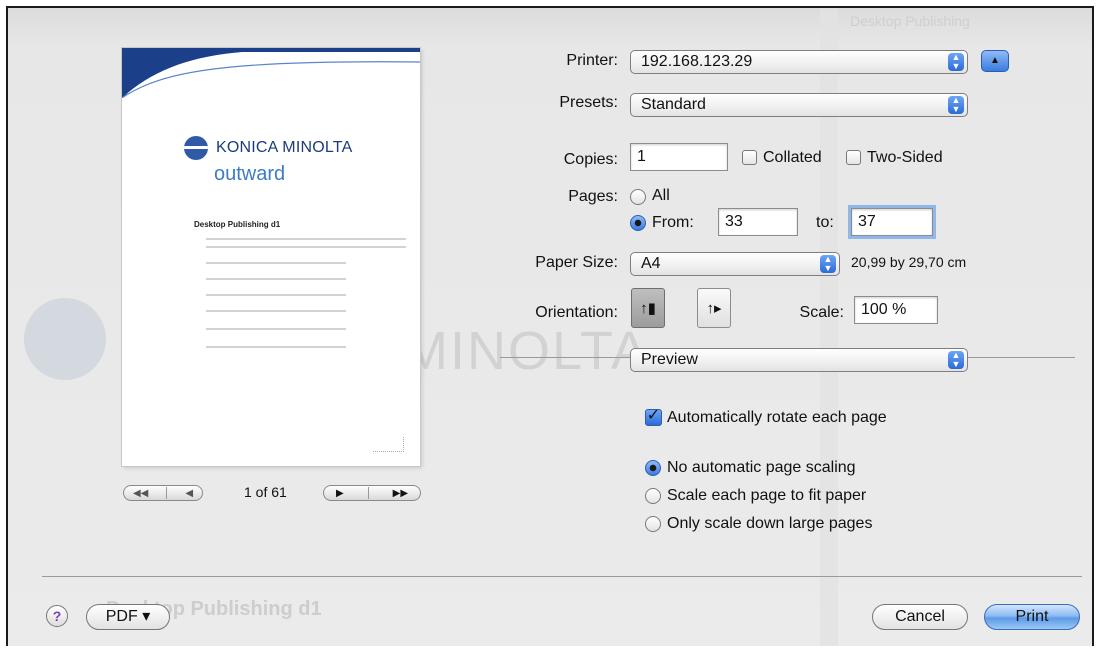  What do you see at coordinates (562, 576) in the screenshot?
I see `footer-divider` at bounding box center [562, 576].